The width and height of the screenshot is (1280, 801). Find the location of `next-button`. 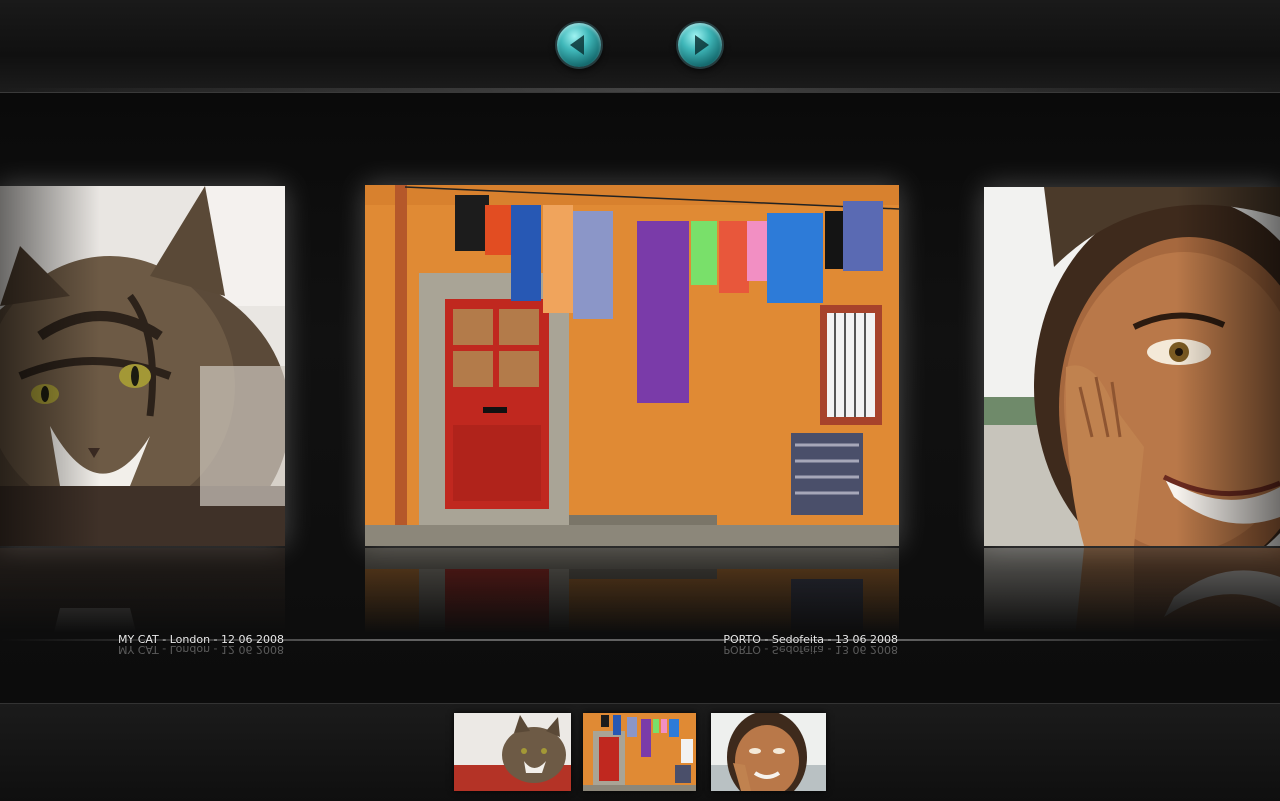

next-button is located at coordinates (700, 45).